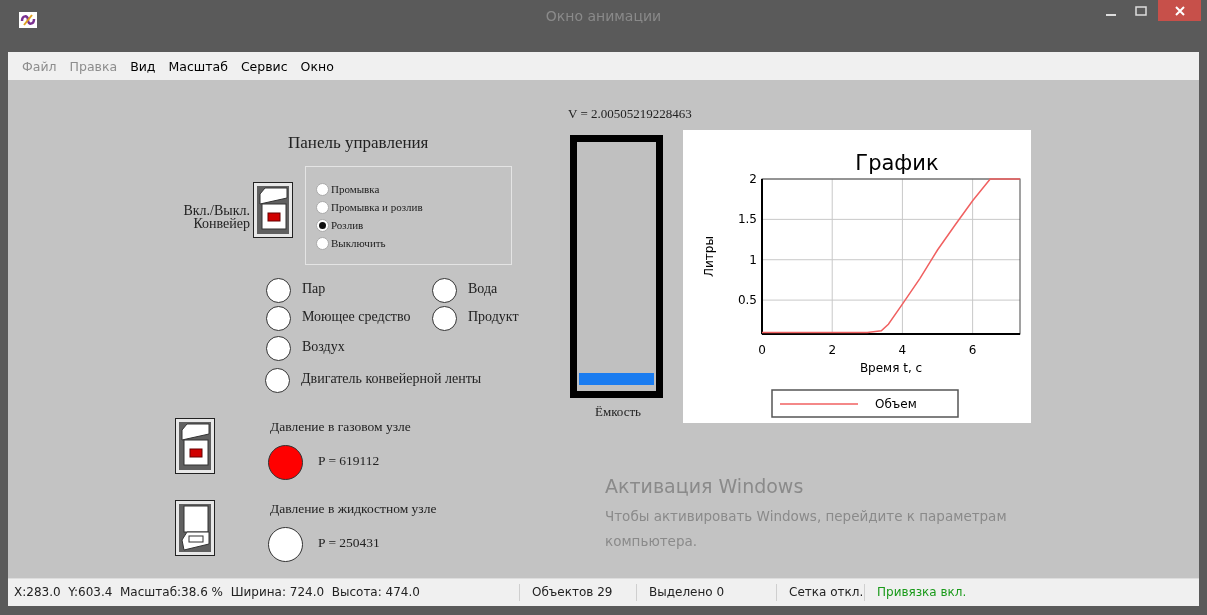  I want to click on close-button, so click(1179, 10).